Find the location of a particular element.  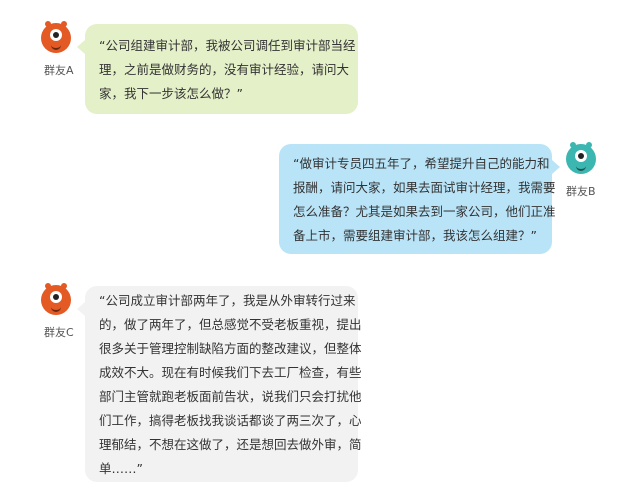

avatar-a is located at coordinates (56, 37).